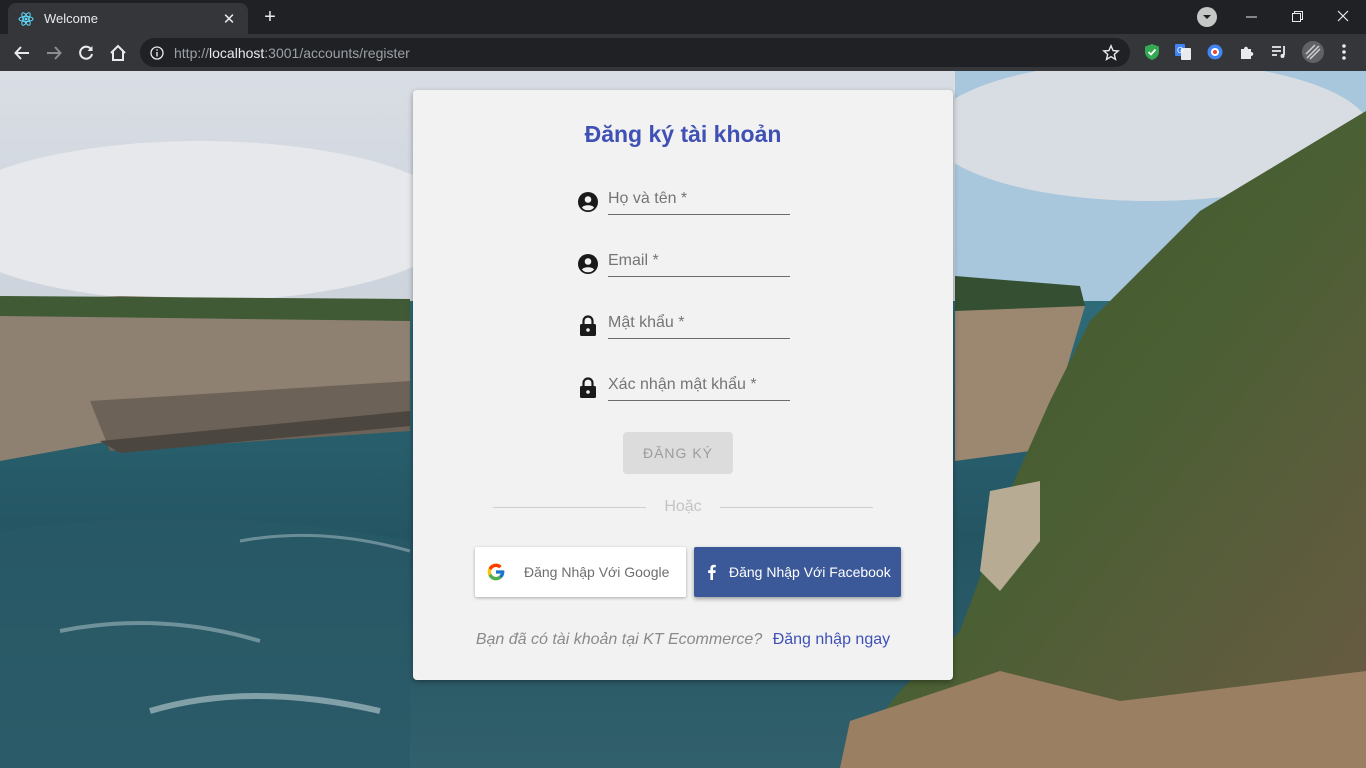  Describe the element at coordinates (118, 53) in the screenshot. I see `home-icon` at that location.